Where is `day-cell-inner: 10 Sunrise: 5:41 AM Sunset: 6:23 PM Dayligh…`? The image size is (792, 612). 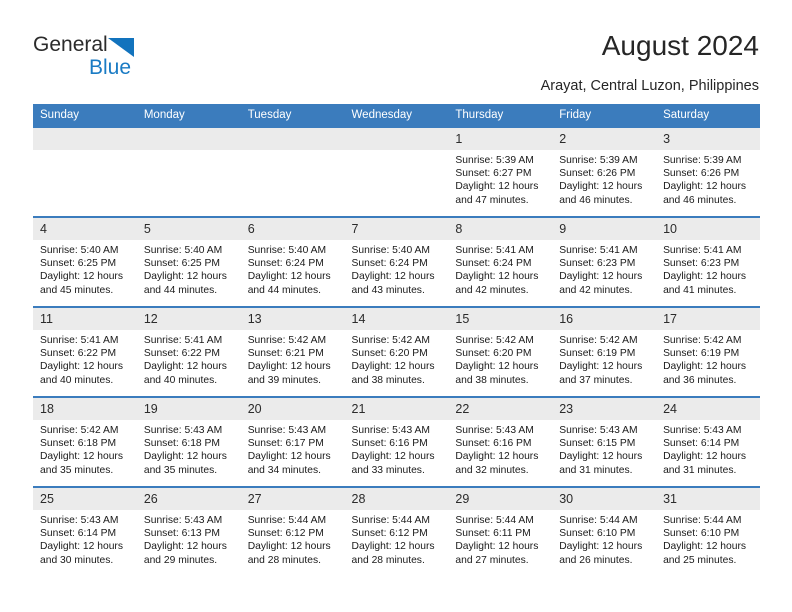 day-cell-inner: 10 Sunrise: 5:41 AM Sunset: 6:23 PM Dayligh… is located at coordinates (708, 262).